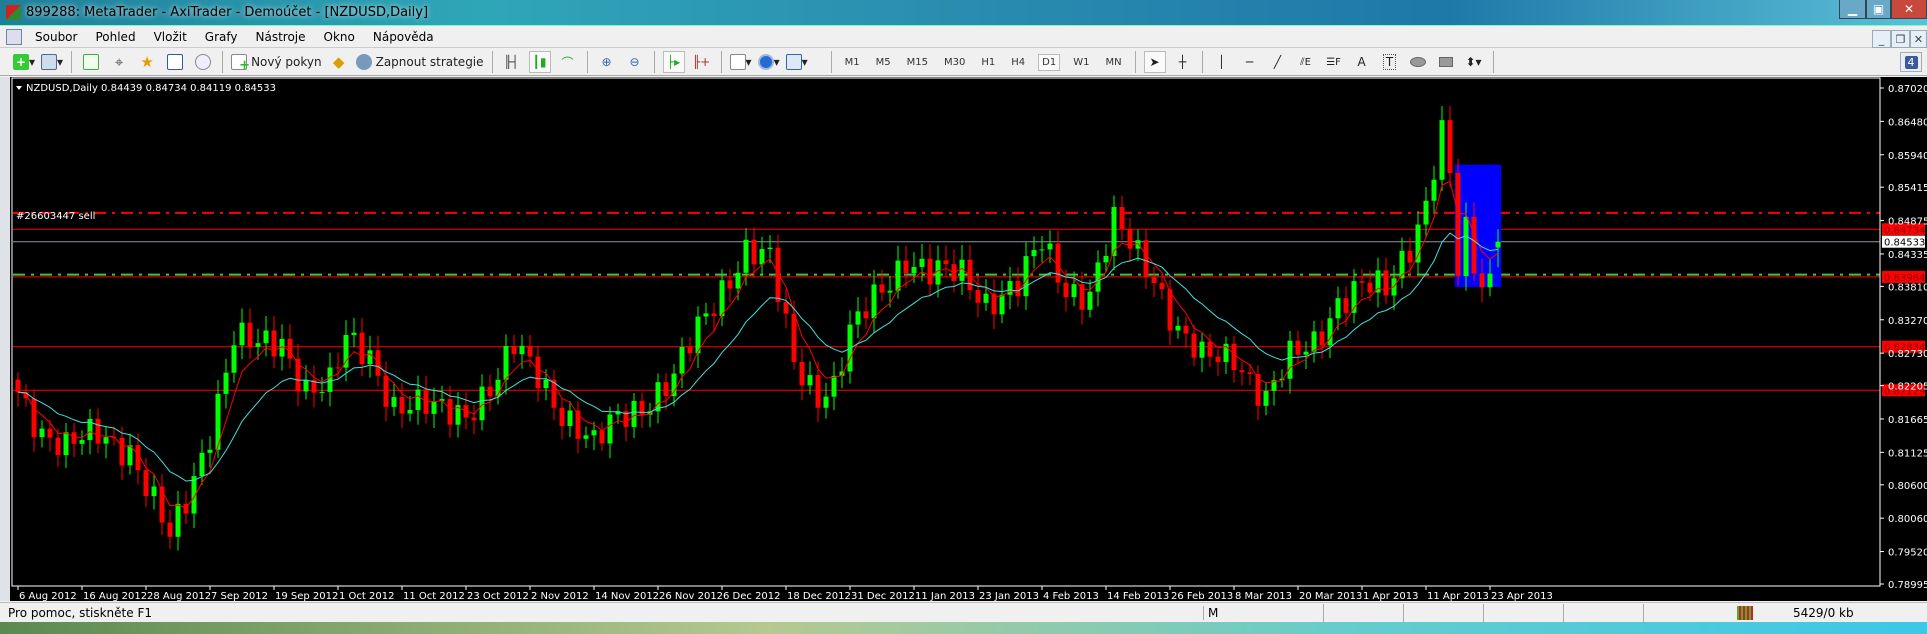 This screenshot has width=1927, height=634. I want to click on timeframe-m30: M30, so click(954, 62).